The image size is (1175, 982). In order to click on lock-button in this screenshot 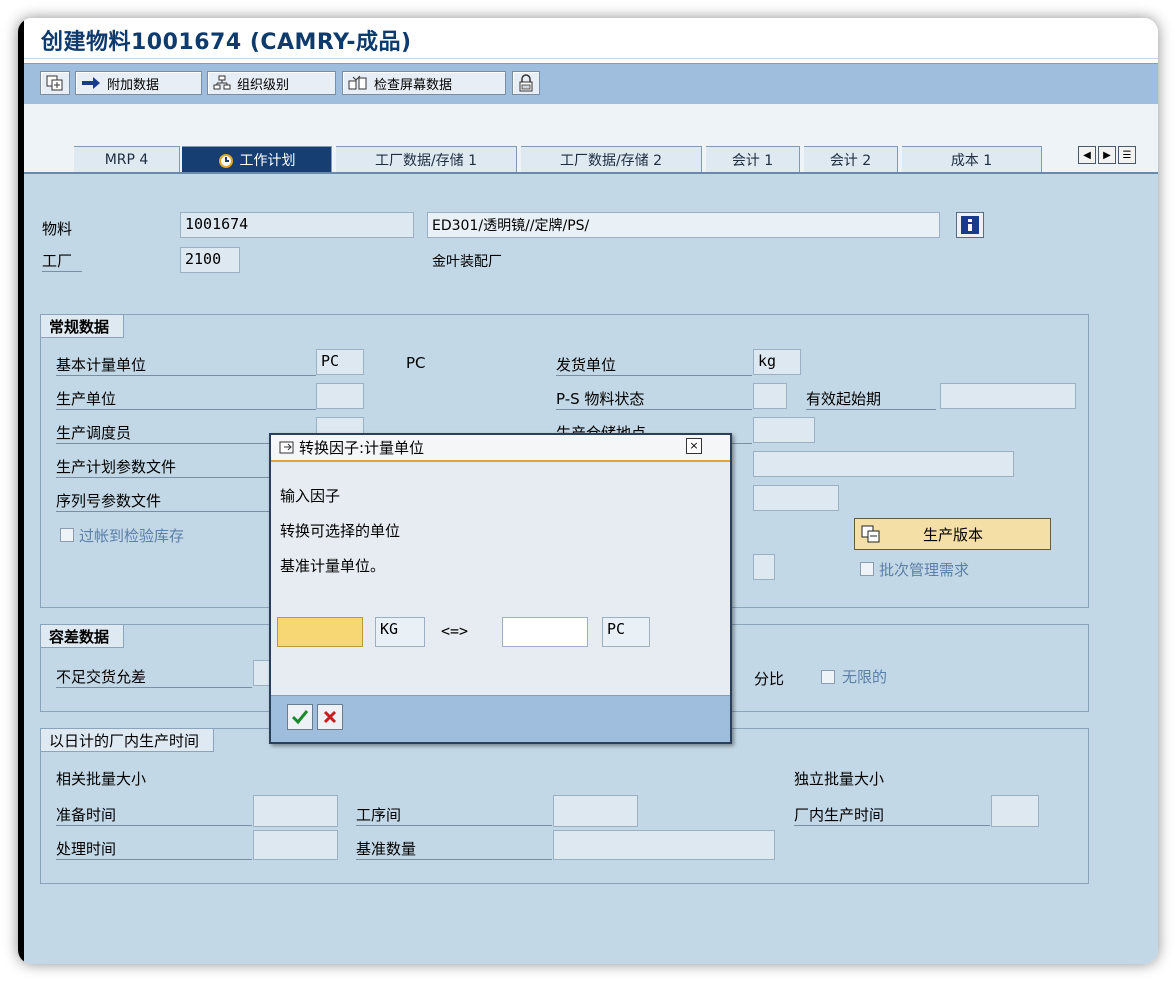, I will do `click(526, 83)`.